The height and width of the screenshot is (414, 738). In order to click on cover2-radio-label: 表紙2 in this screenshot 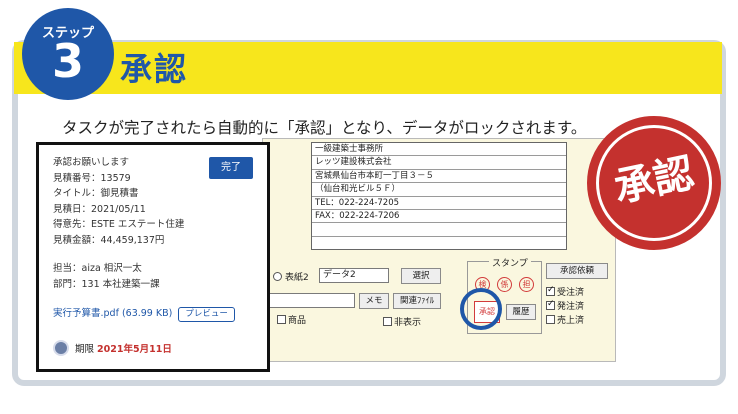, I will do `click(297, 278)`.